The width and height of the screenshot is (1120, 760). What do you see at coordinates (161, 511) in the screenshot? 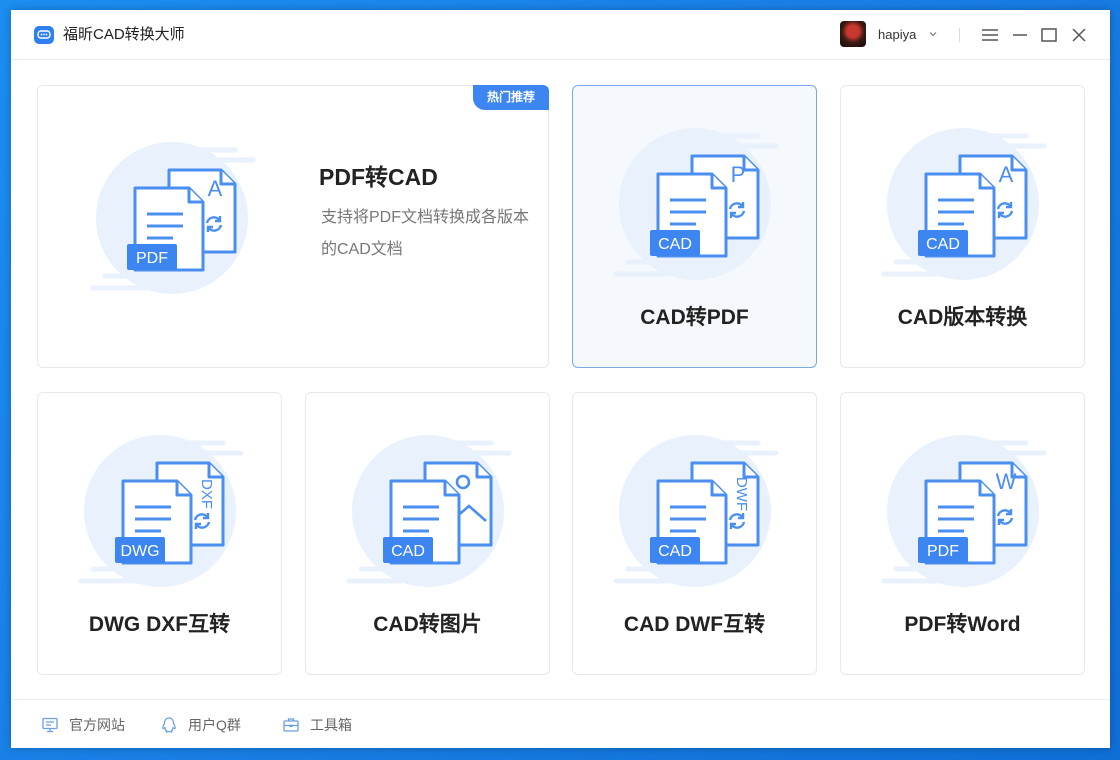
I see `dwg-dxf-illustration-icon: DXF DWG` at bounding box center [161, 511].